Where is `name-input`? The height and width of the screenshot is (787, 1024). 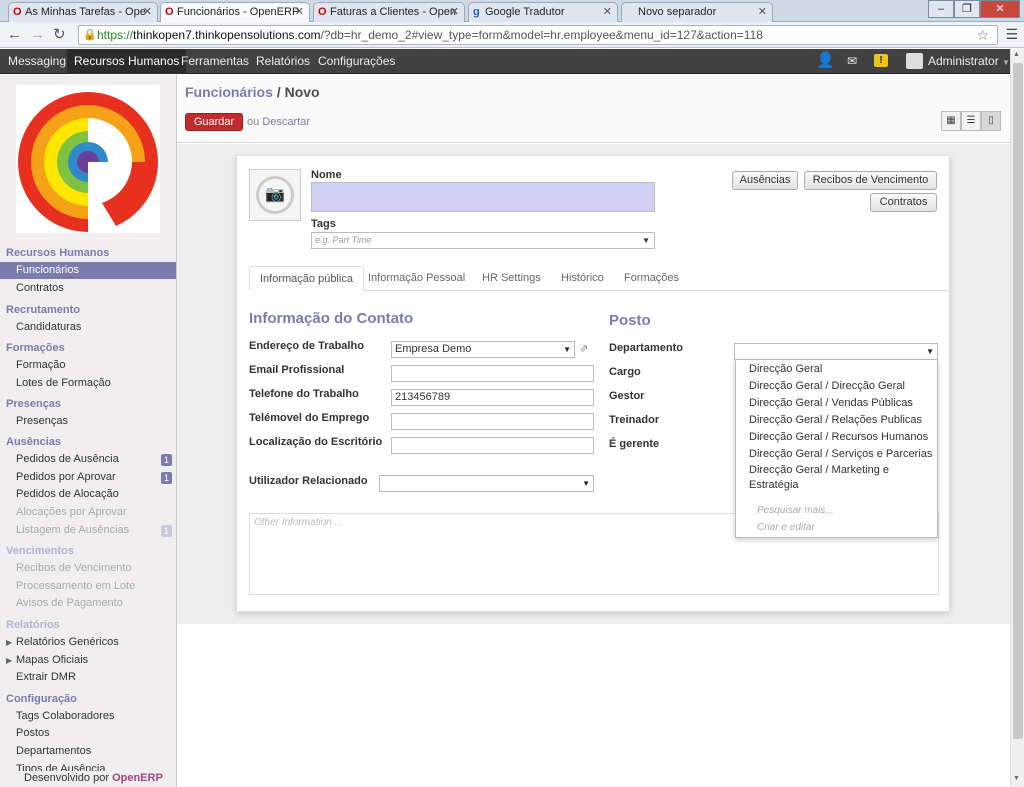 name-input is located at coordinates (483, 197).